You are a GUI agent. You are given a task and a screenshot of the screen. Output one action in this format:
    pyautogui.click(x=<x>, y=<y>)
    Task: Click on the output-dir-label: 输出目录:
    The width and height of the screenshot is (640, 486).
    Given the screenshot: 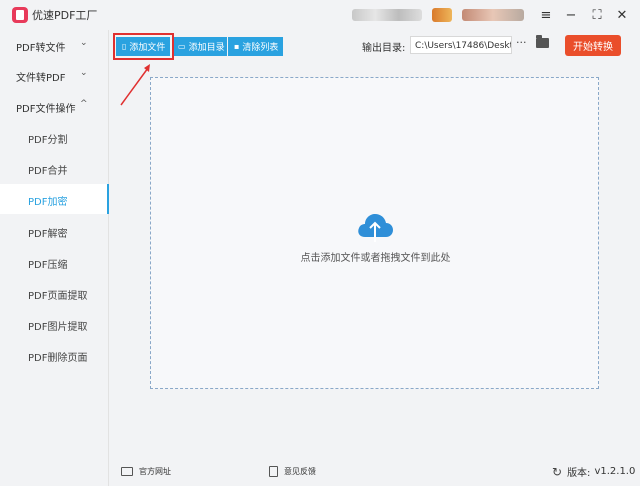 What is the action you would take?
    pyautogui.click(x=384, y=48)
    